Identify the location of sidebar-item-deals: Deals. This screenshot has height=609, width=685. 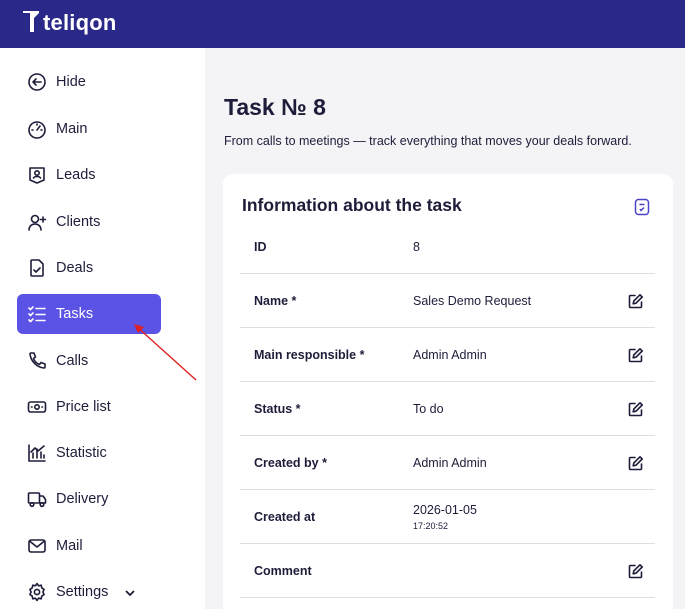
(89, 268).